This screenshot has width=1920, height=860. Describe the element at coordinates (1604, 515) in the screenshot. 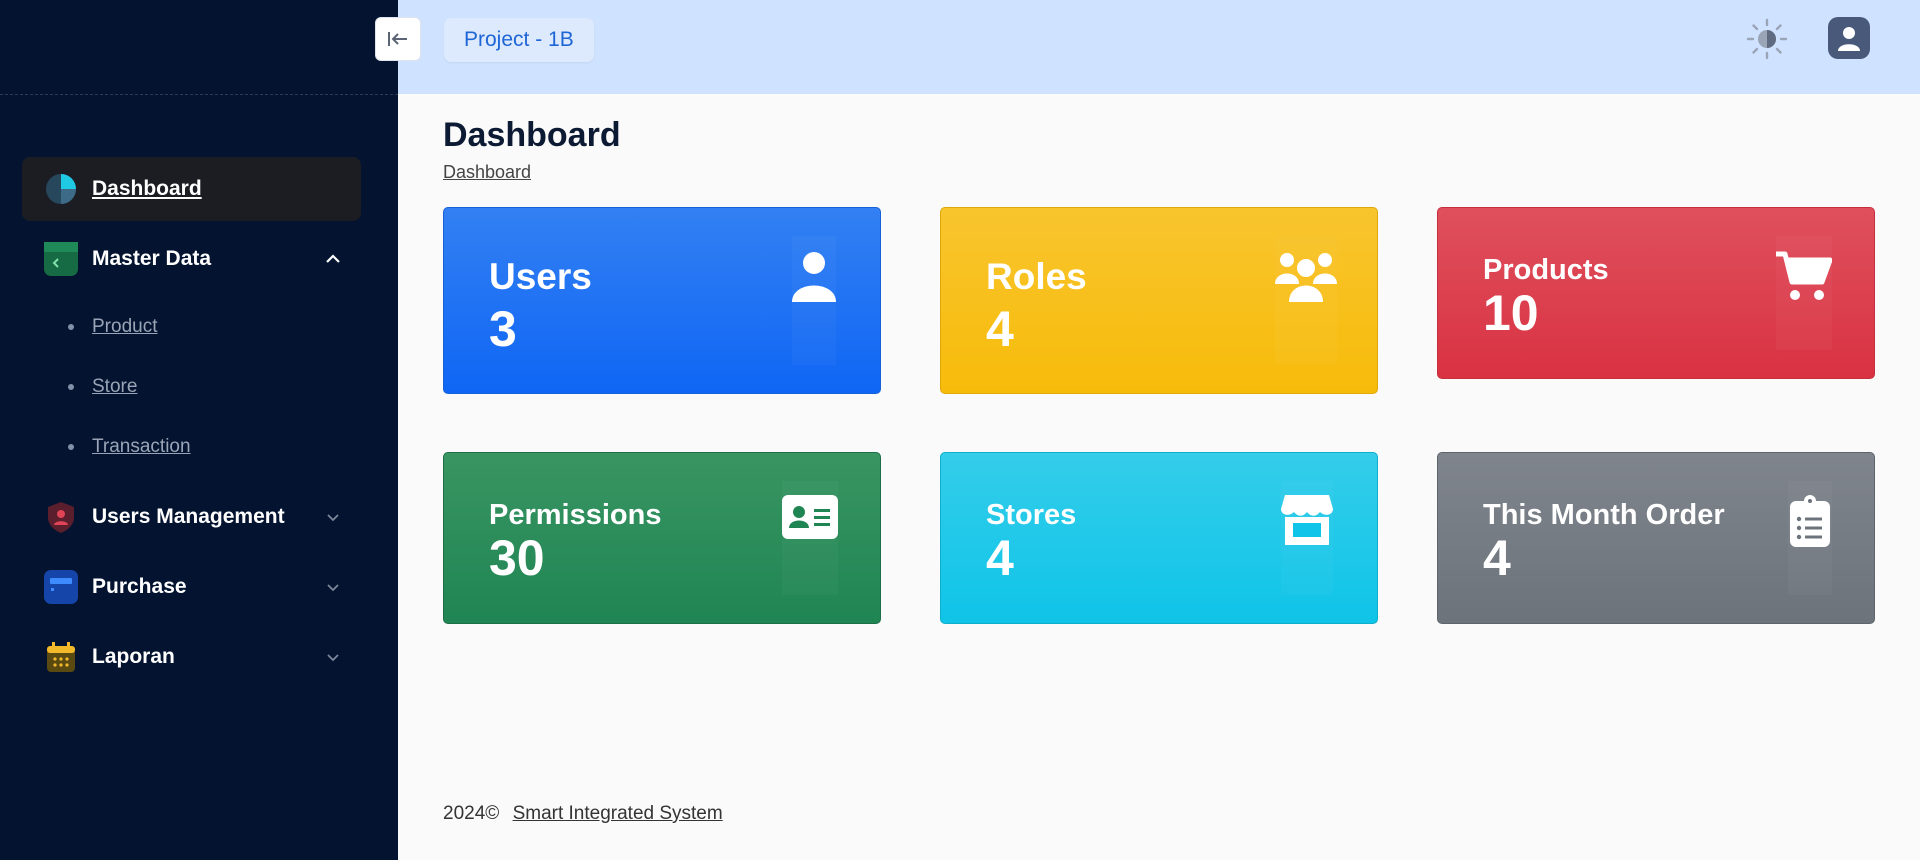

I see `card-title: This Month Order` at that location.